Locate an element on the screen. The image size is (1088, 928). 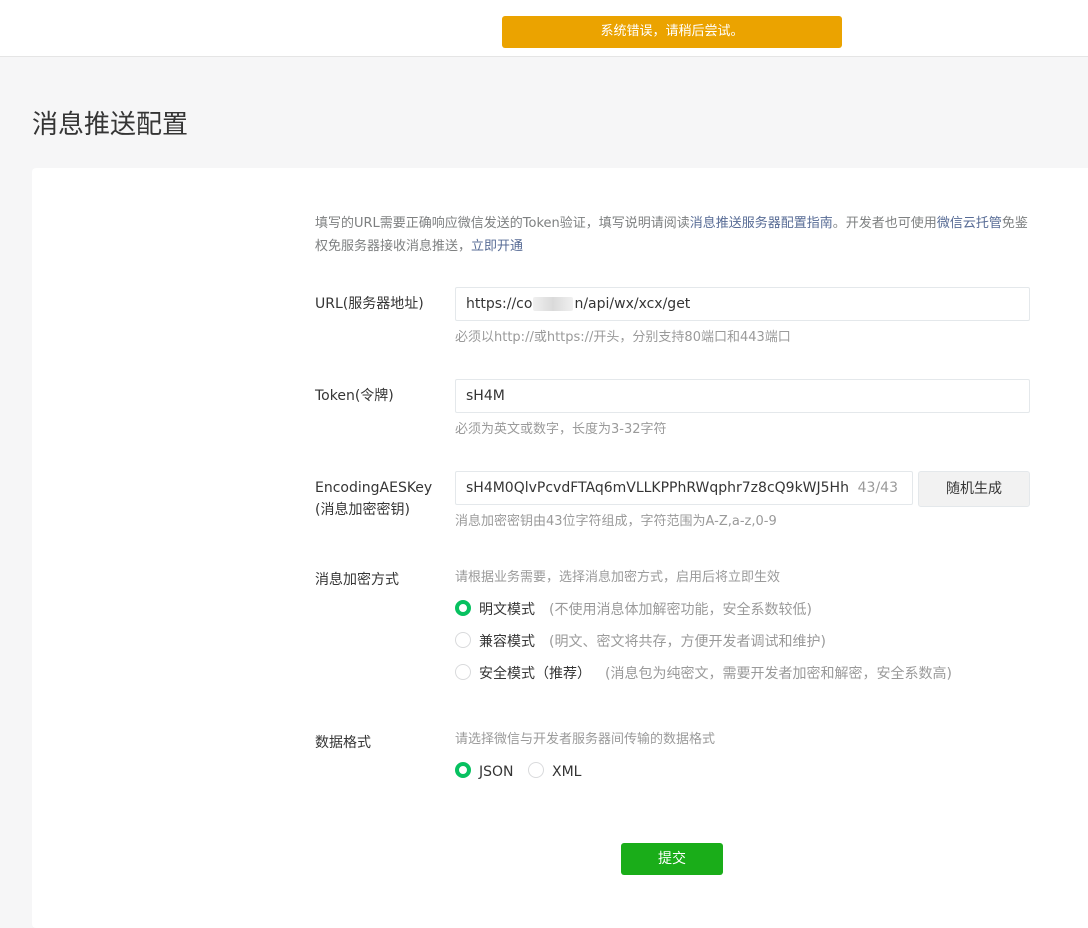
radio-format-json: JSON is located at coordinates (484, 772).